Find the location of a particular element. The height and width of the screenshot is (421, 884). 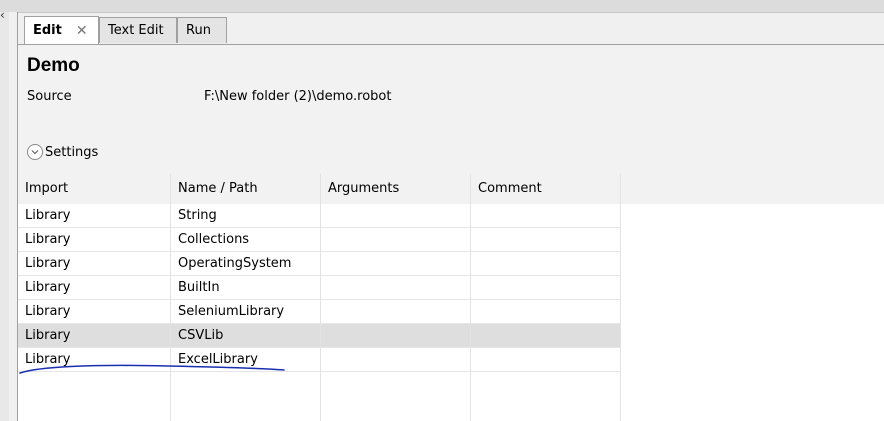

window-top-strip is located at coordinates (442, 6).